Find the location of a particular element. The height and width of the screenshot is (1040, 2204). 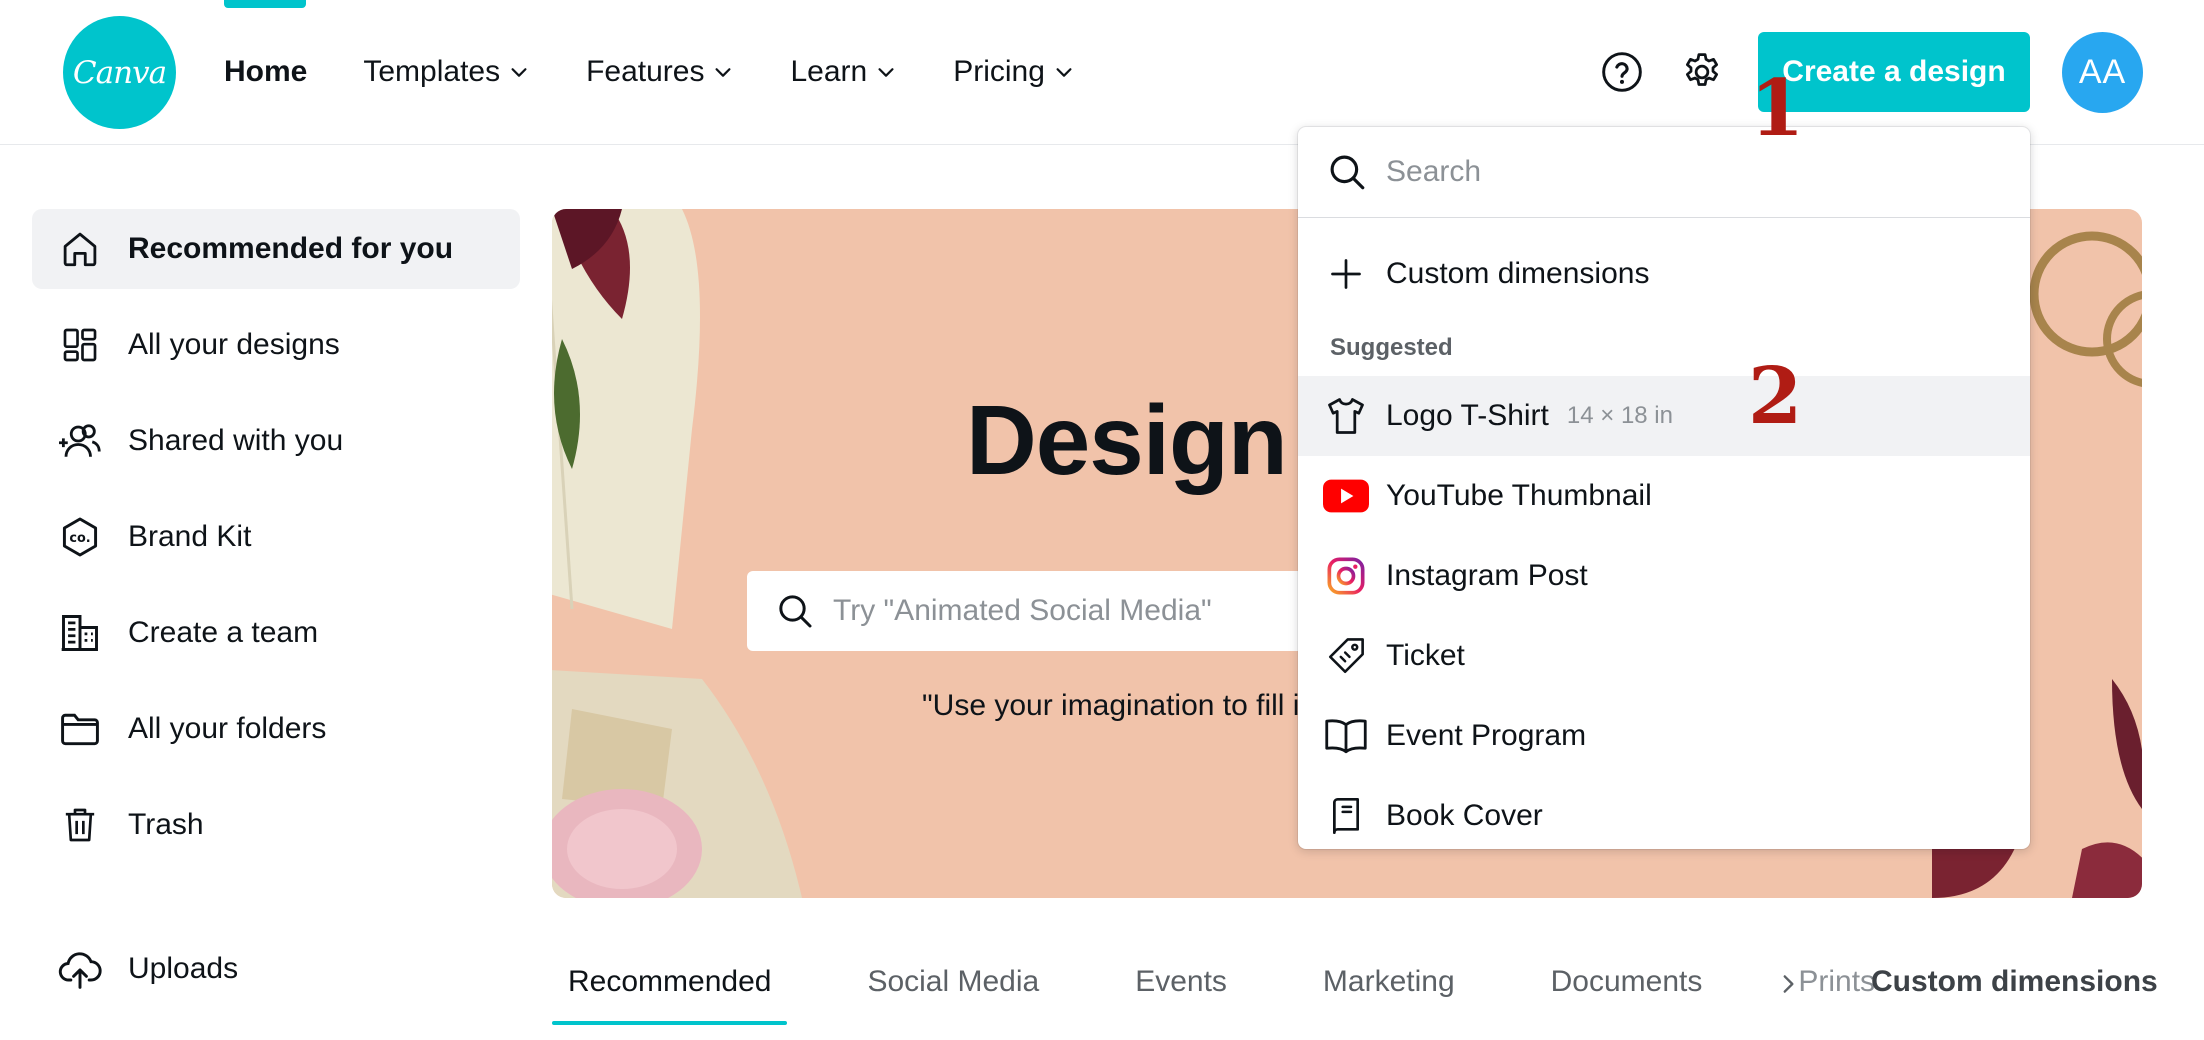

nav-home: Home is located at coordinates (265, 72).